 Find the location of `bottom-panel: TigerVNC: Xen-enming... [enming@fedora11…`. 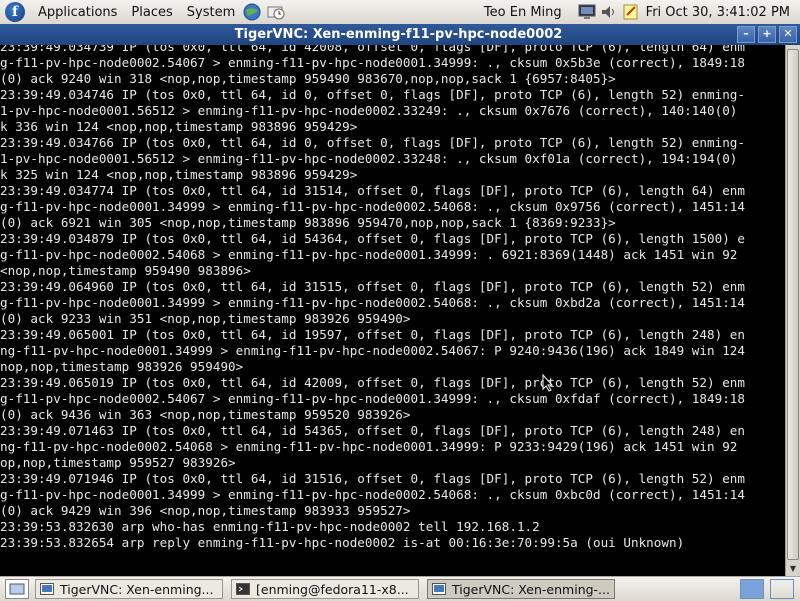

bottom-panel: TigerVNC: Xen-enming... [enming@fedora11… is located at coordinates (400, 588).